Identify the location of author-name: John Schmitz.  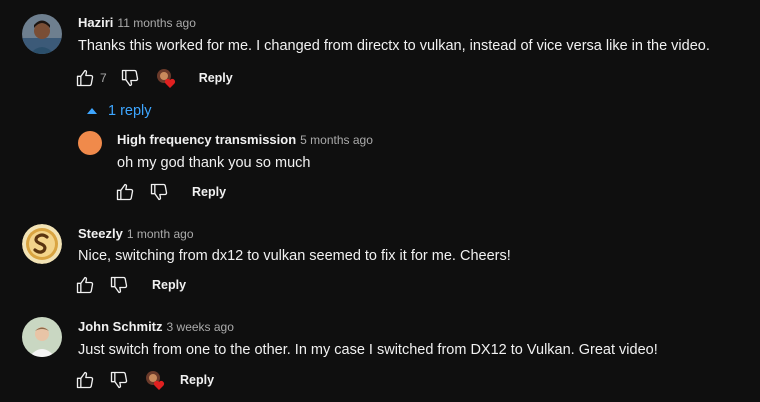
(120, 326).